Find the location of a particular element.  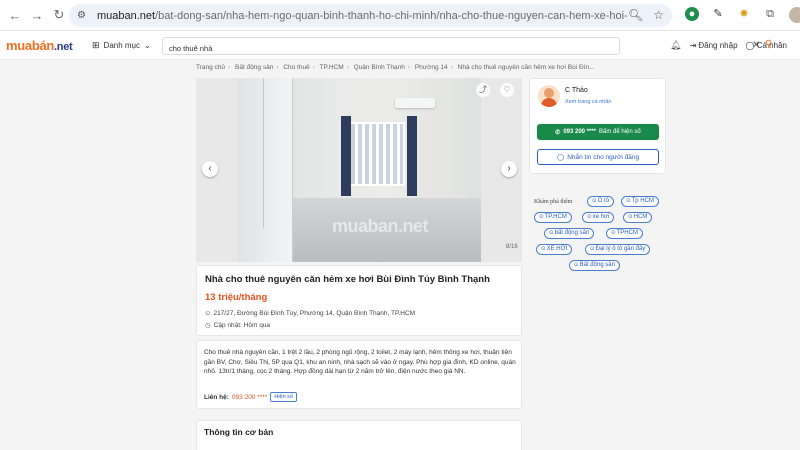

chat-icon: ◯ is located at coordinates (560, 157).